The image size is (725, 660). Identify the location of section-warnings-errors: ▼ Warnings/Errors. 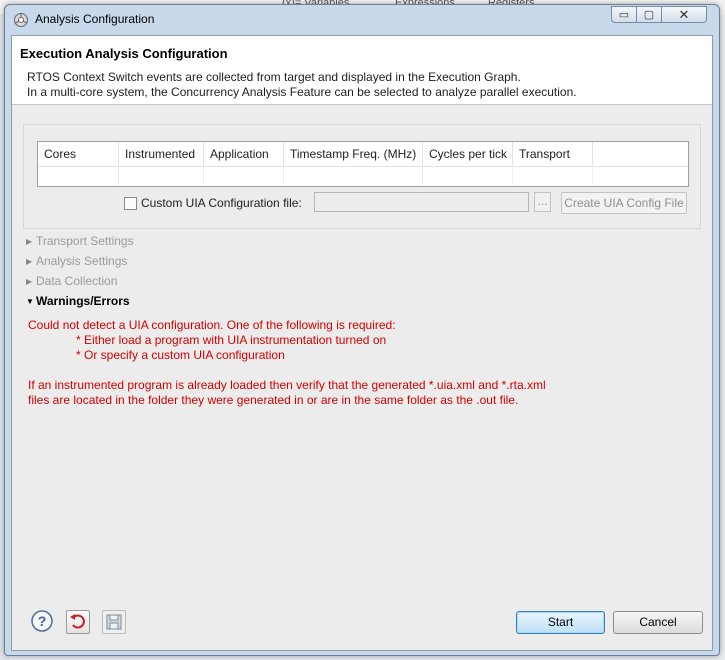
(78, 302).